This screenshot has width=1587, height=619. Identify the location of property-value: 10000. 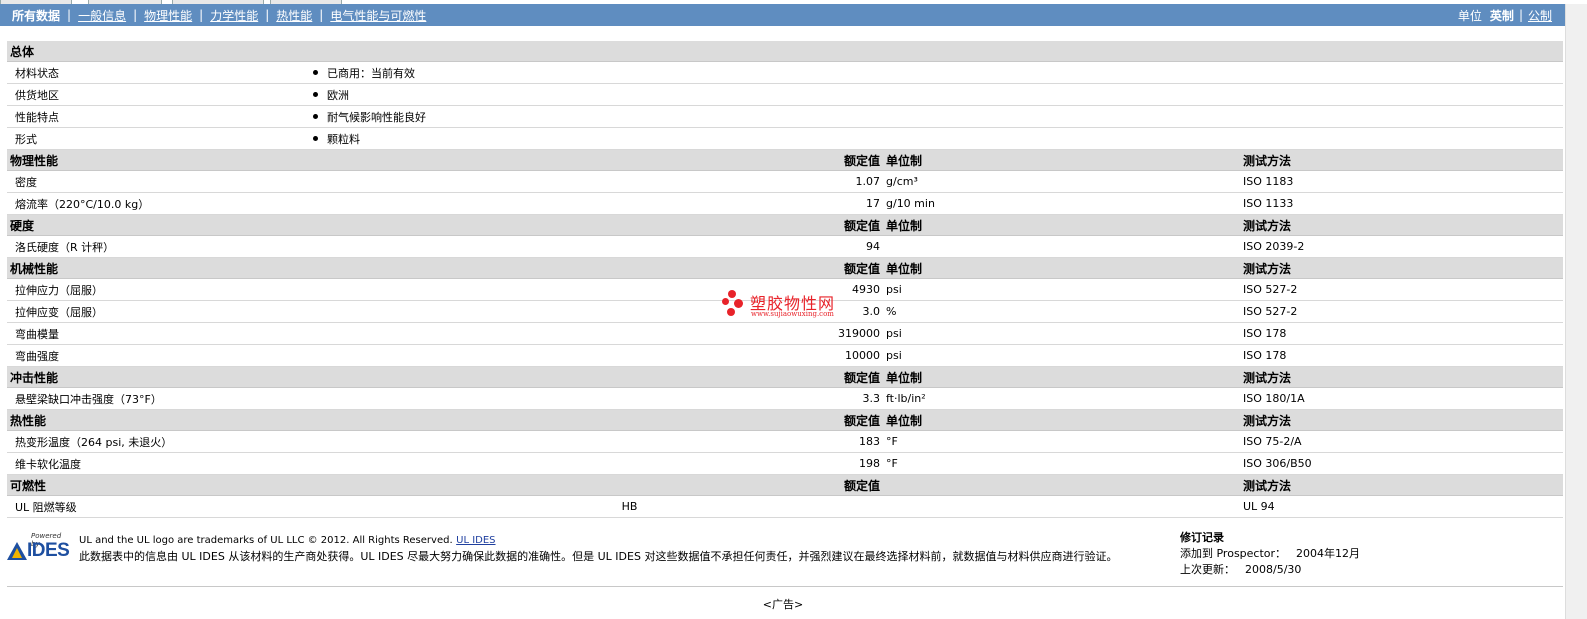
(599, 355).